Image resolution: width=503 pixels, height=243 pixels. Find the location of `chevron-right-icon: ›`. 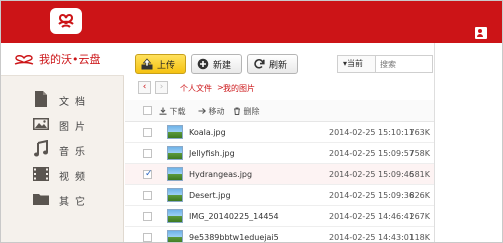

chevron-right-icon: › is located at coordinates (161, 87).